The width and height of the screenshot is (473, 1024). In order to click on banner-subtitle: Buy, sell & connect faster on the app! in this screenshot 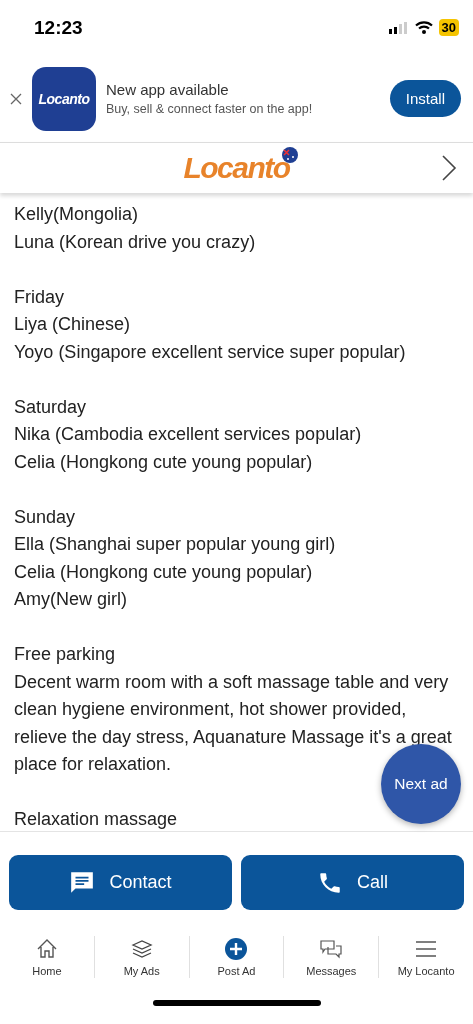, I will do `click(210, 109)`.